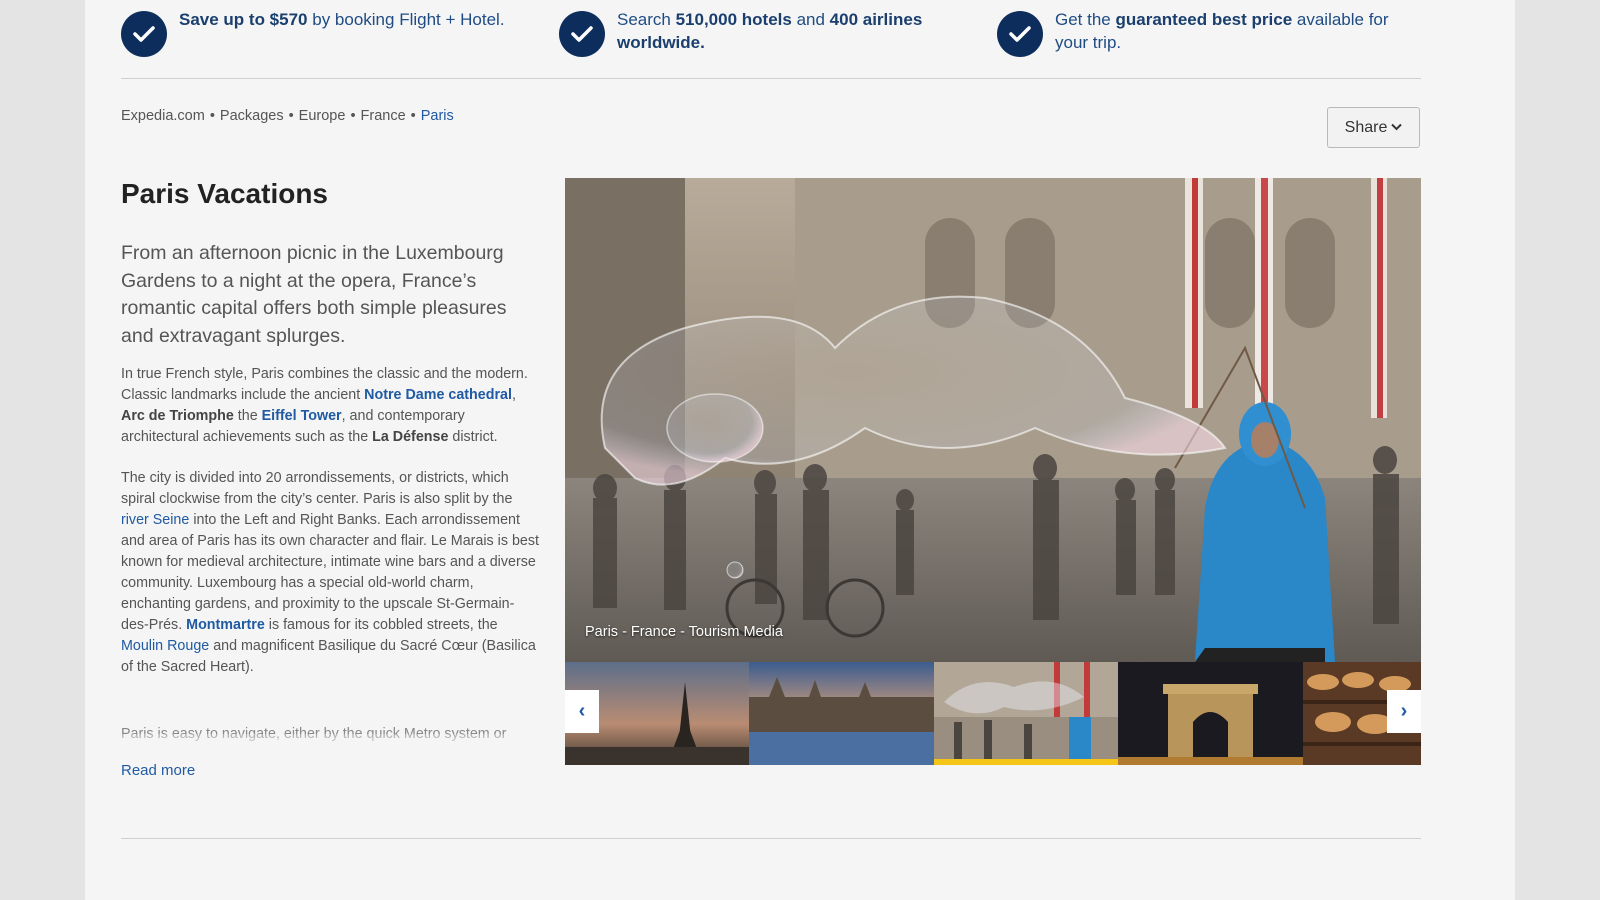 The height and width of the screenshot is (900, 1600). I want to click on gallery-caption: Paris - France - Tourism Media, so click(684, 632).